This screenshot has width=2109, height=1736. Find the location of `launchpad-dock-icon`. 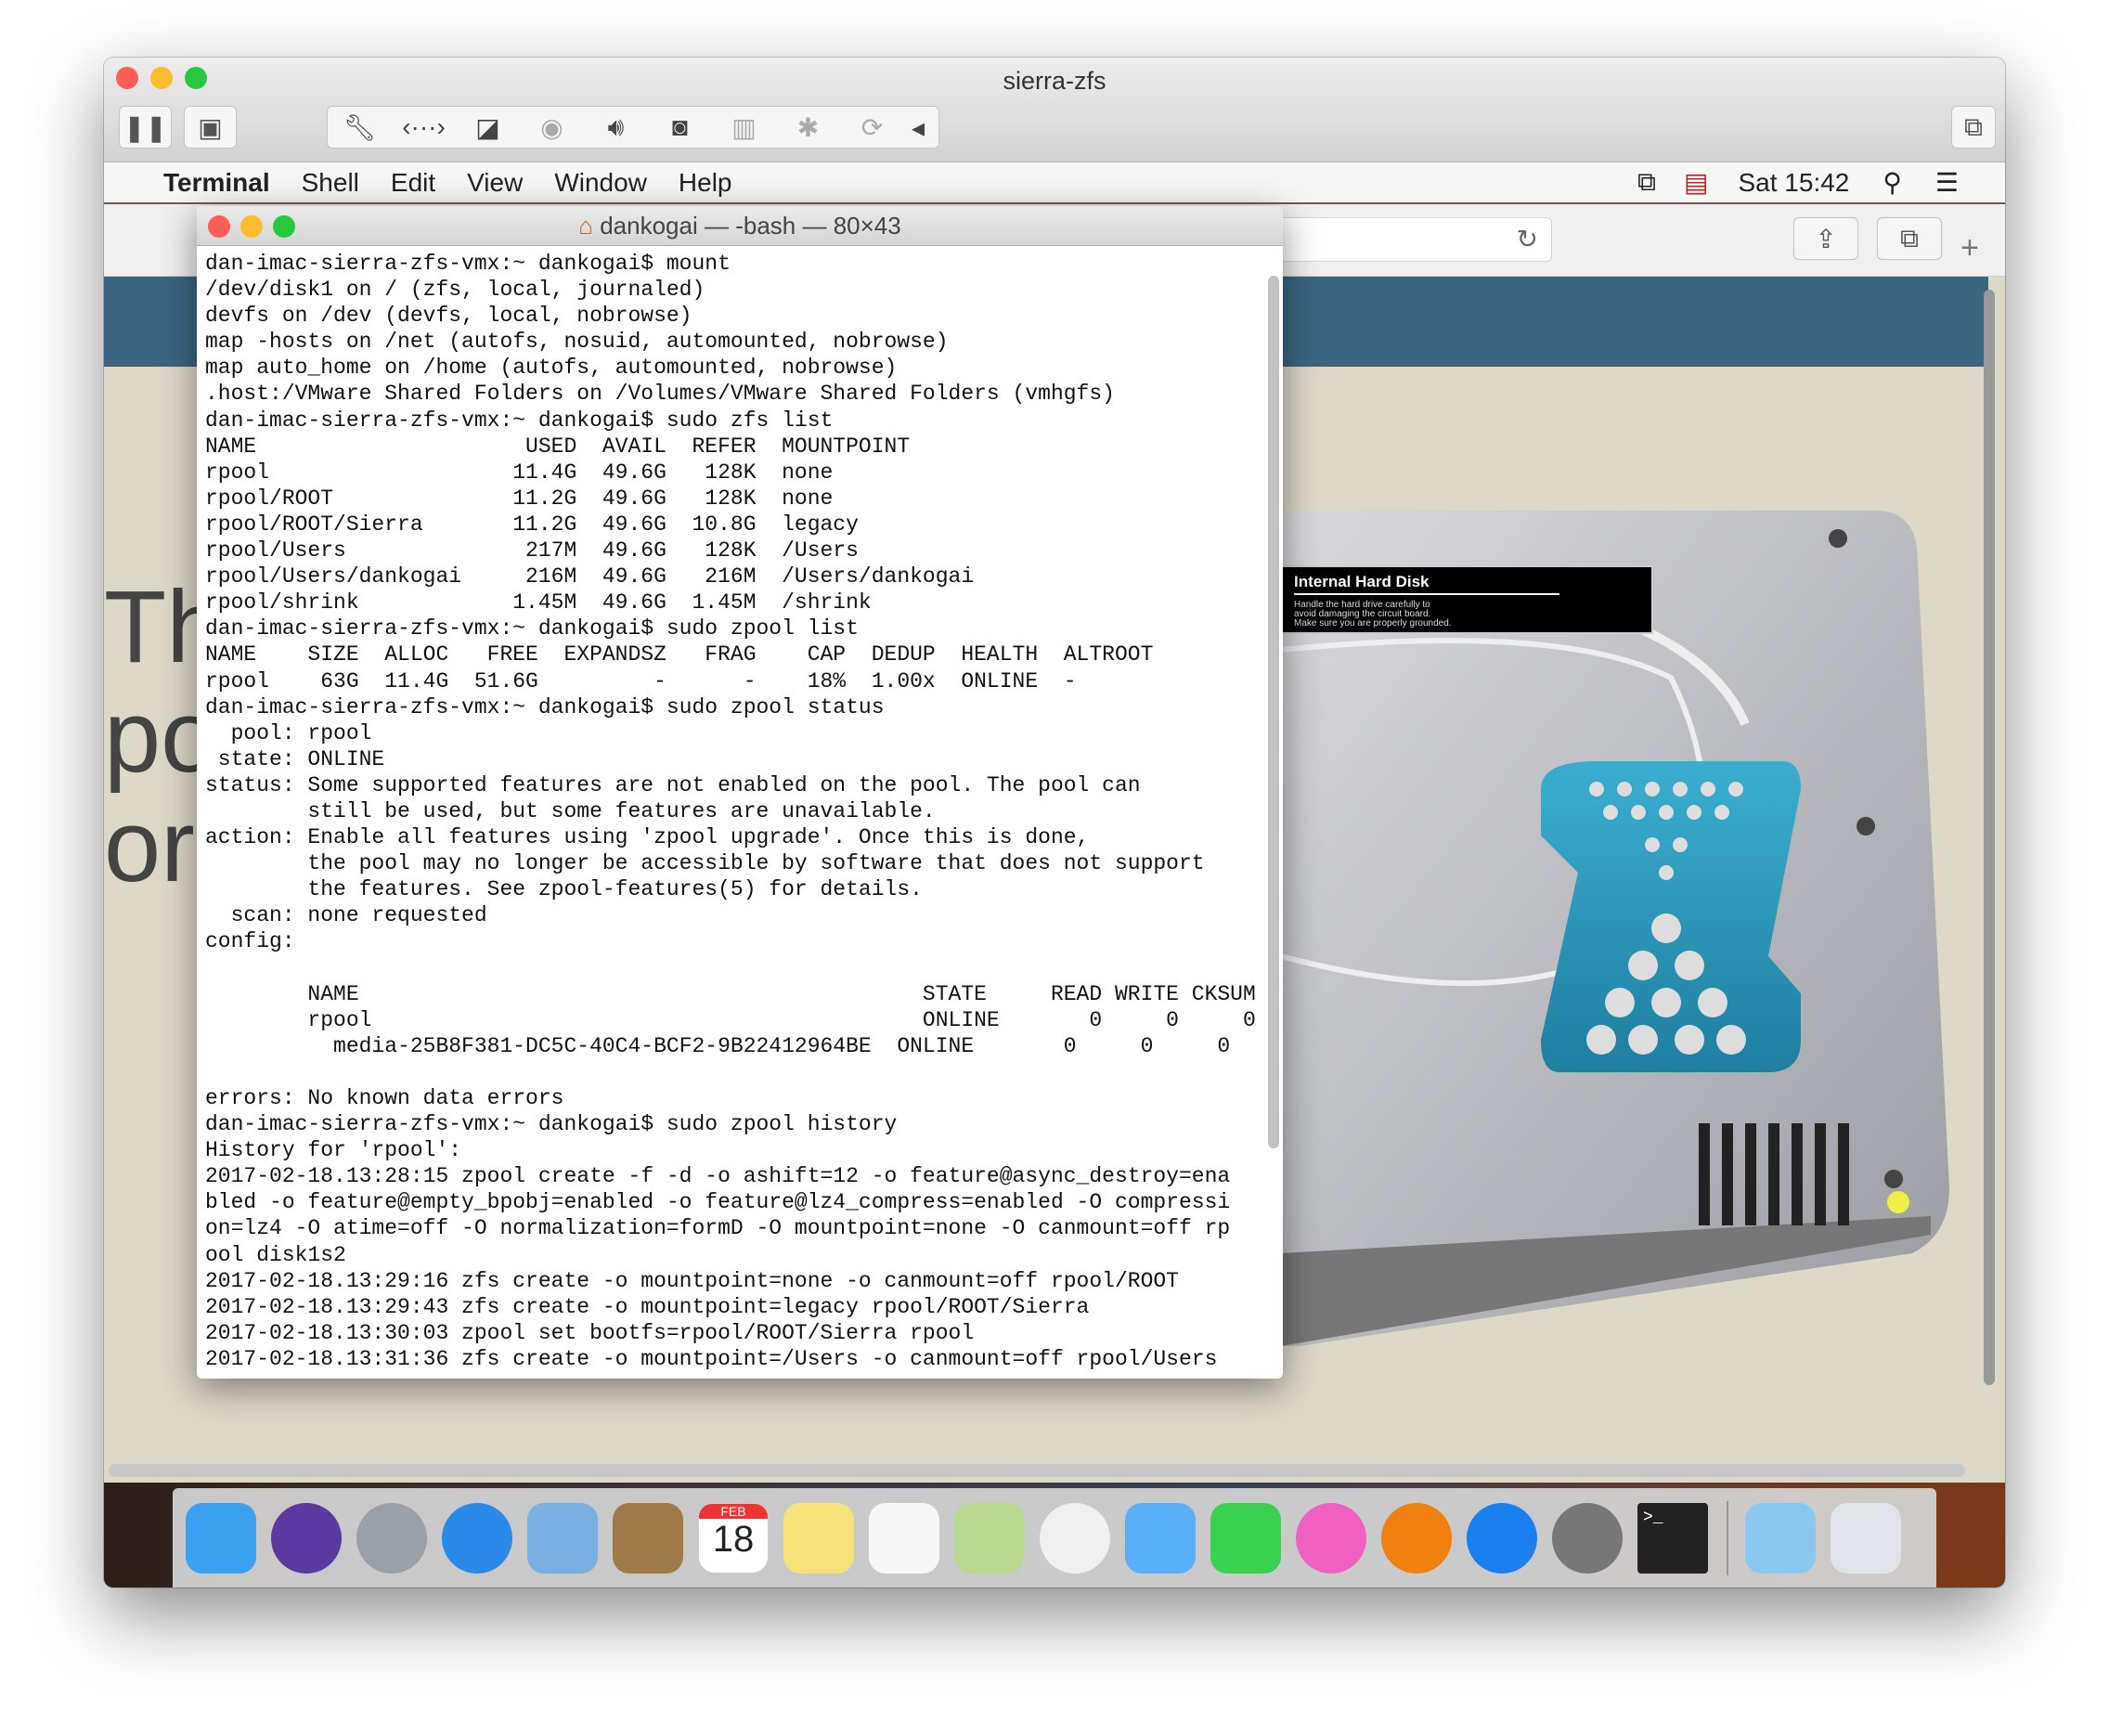

launchpad-dock-icon is located at coordinates (391, 1538).